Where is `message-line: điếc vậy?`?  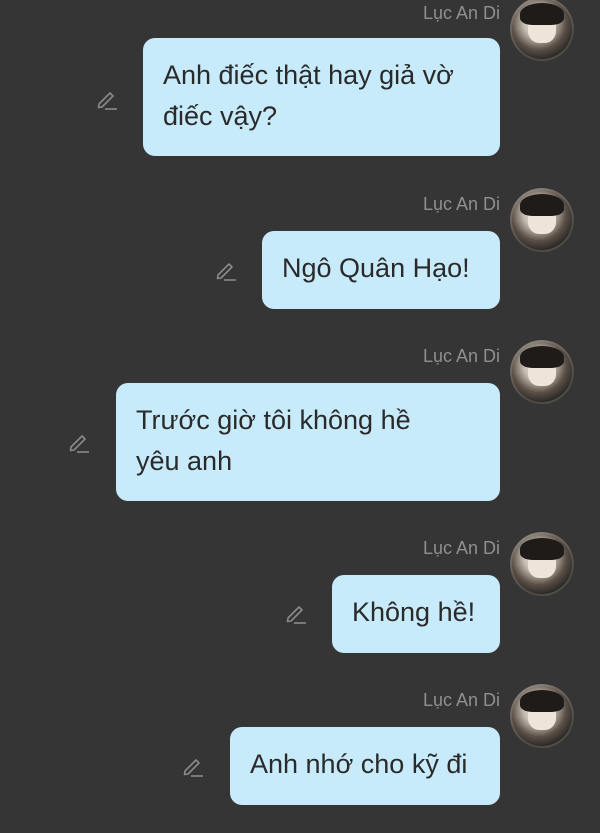
message-line: điếc vậy? is located at coordinates (220, 116).